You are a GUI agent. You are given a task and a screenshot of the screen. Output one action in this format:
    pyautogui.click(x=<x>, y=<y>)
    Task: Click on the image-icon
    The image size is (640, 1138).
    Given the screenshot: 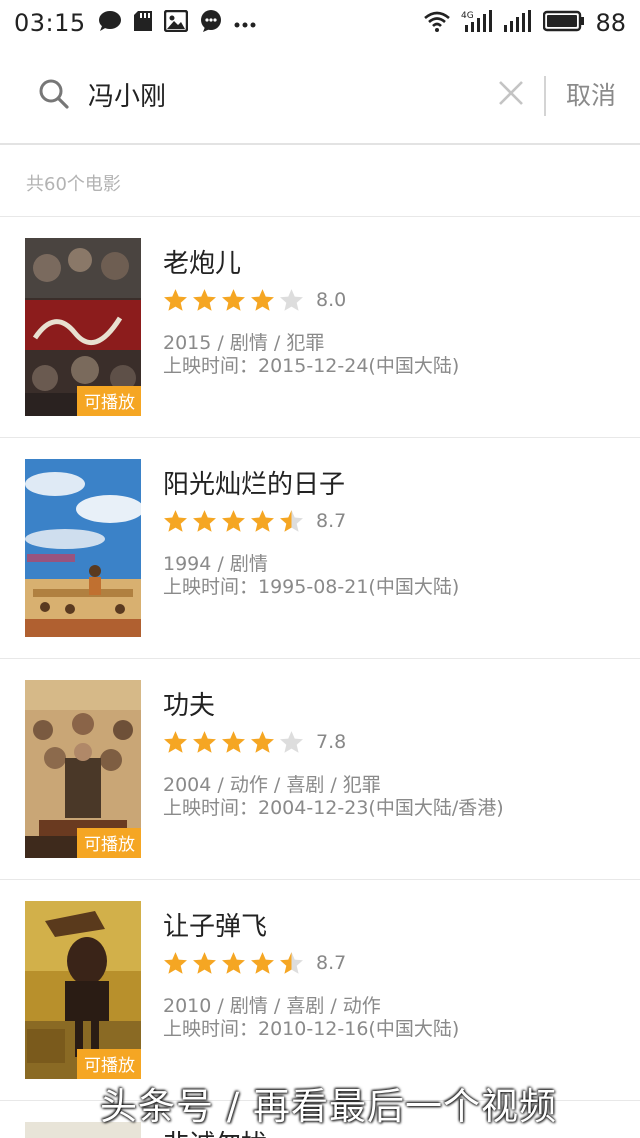 What is the action you would take?
    pyautogui.click(x=175, y=22)
    